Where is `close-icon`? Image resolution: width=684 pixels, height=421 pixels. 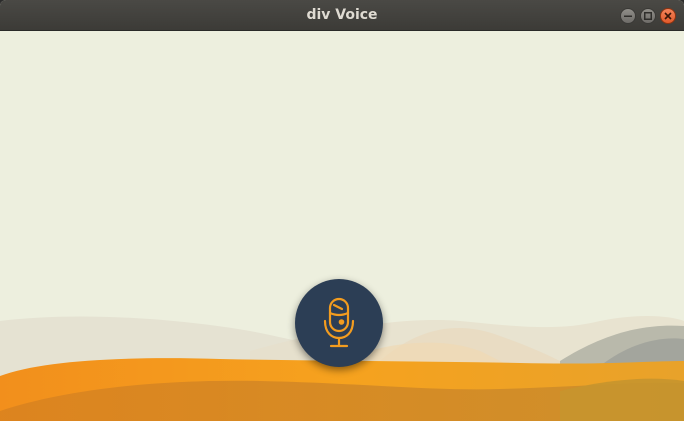 close-icon is located at coordinates (668, 16).